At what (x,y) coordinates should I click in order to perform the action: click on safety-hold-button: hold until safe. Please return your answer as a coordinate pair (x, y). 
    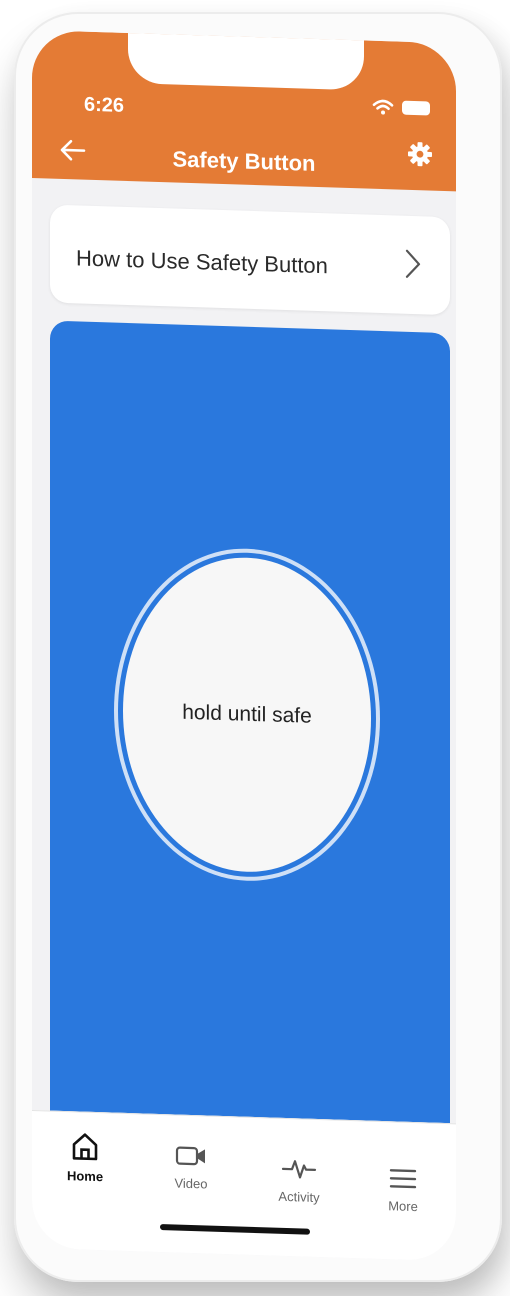
    Looking at the image, I should click on (247, 714).